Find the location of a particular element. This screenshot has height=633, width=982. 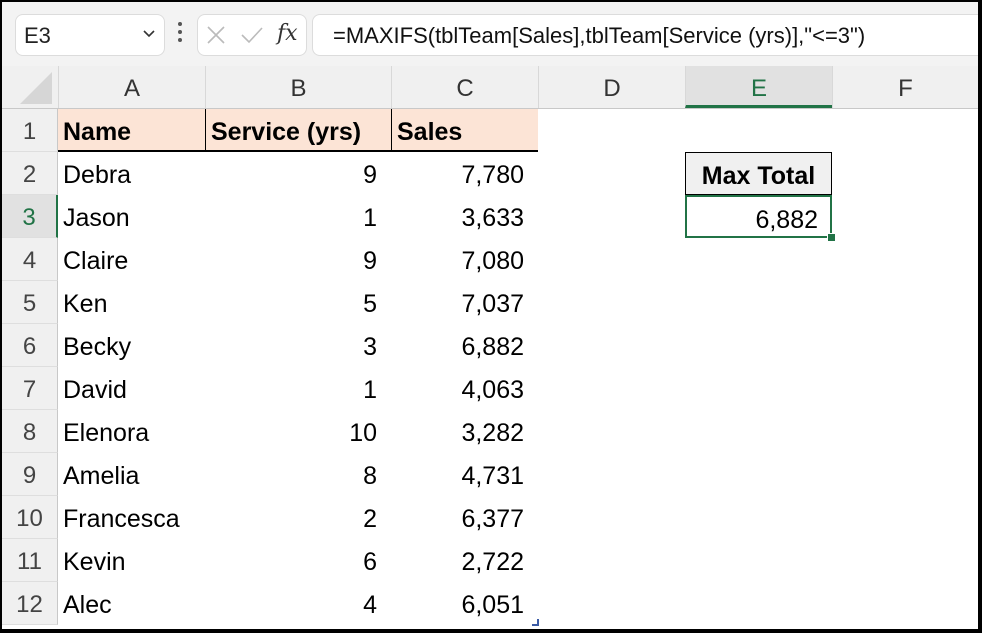

column-headers: A B C D E F is located at coordinates (490, 87).